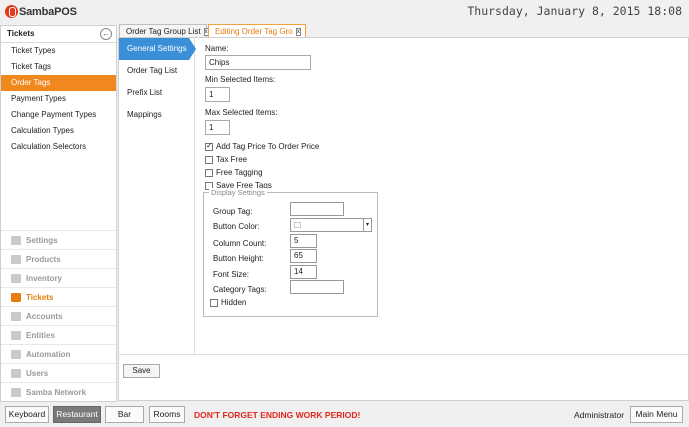 This screenshot has width=689, height=427. What do you see at coordinates (367, 225) in the screenshot?
I see `dropdown-arrow-icon: ▾` at bounding box center [367, 225].